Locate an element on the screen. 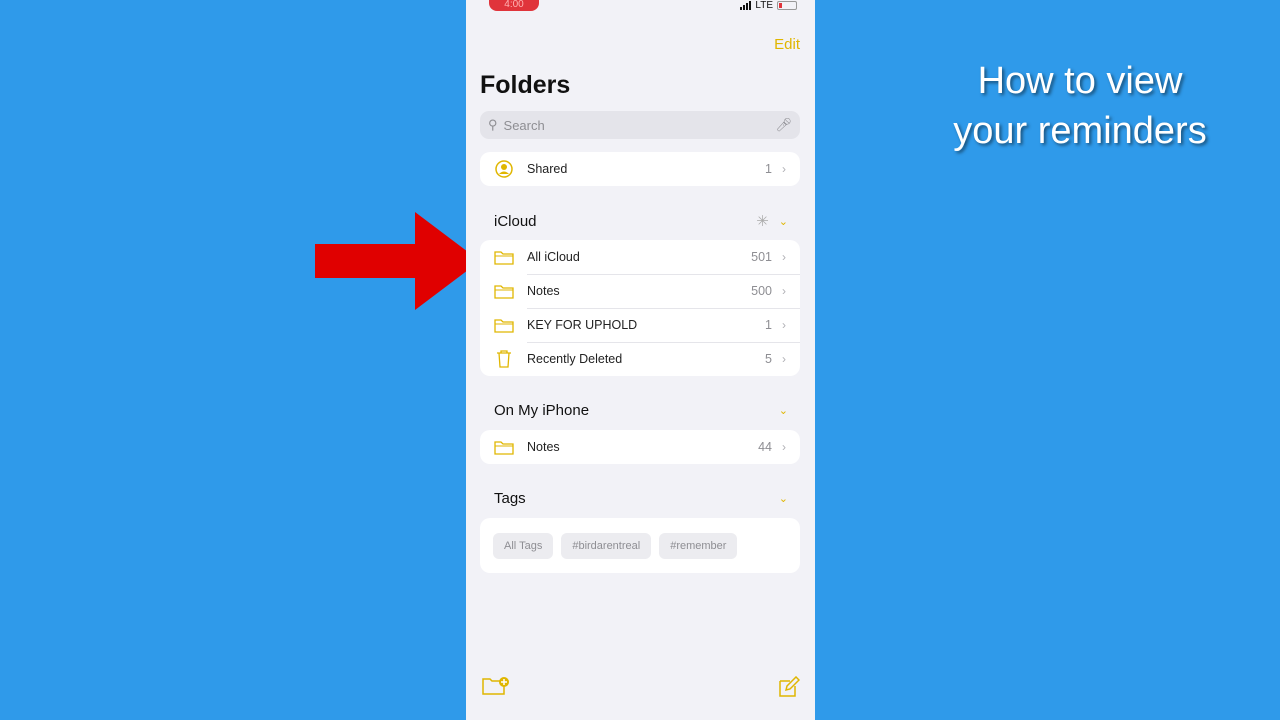  loading-spinner-icon: ✳ is located at coordinates (762, 221).